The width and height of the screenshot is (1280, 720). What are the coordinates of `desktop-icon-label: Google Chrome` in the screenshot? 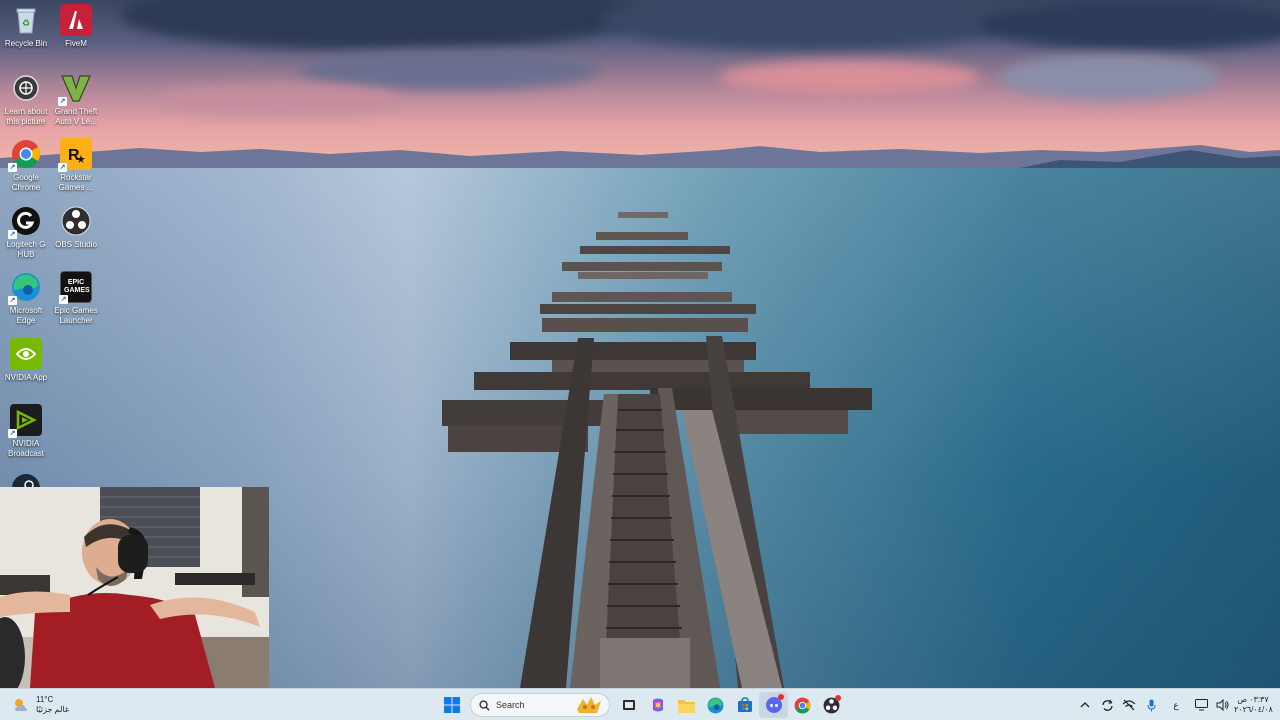 It's located at (26, 182).